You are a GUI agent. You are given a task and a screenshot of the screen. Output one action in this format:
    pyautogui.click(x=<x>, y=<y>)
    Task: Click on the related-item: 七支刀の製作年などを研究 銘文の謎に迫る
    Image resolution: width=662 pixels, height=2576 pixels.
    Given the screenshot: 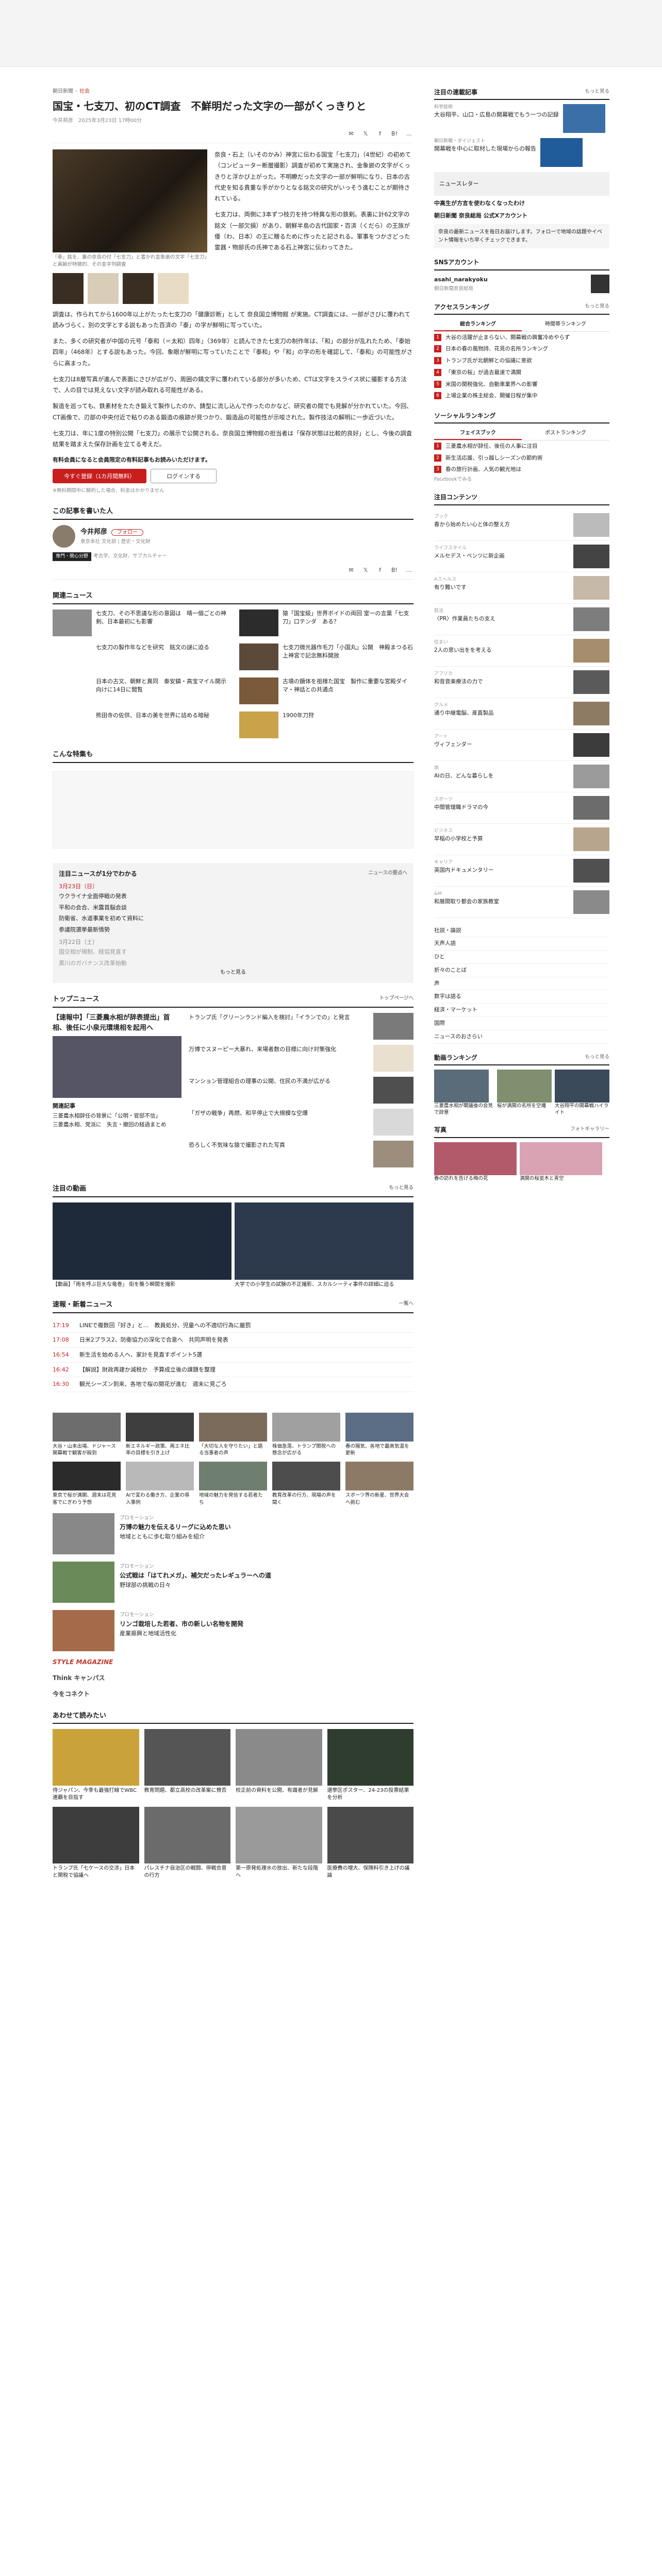 What is the action you would take?
    pyautogui.click(x=140, y=657)
    